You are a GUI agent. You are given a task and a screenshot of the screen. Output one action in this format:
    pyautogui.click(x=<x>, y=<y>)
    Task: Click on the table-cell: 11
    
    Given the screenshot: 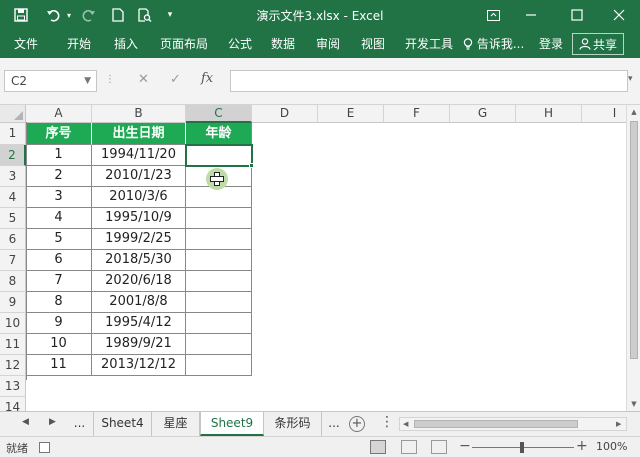 What is the action you would take?
    pyautogui.click(x=59, y=365)
    